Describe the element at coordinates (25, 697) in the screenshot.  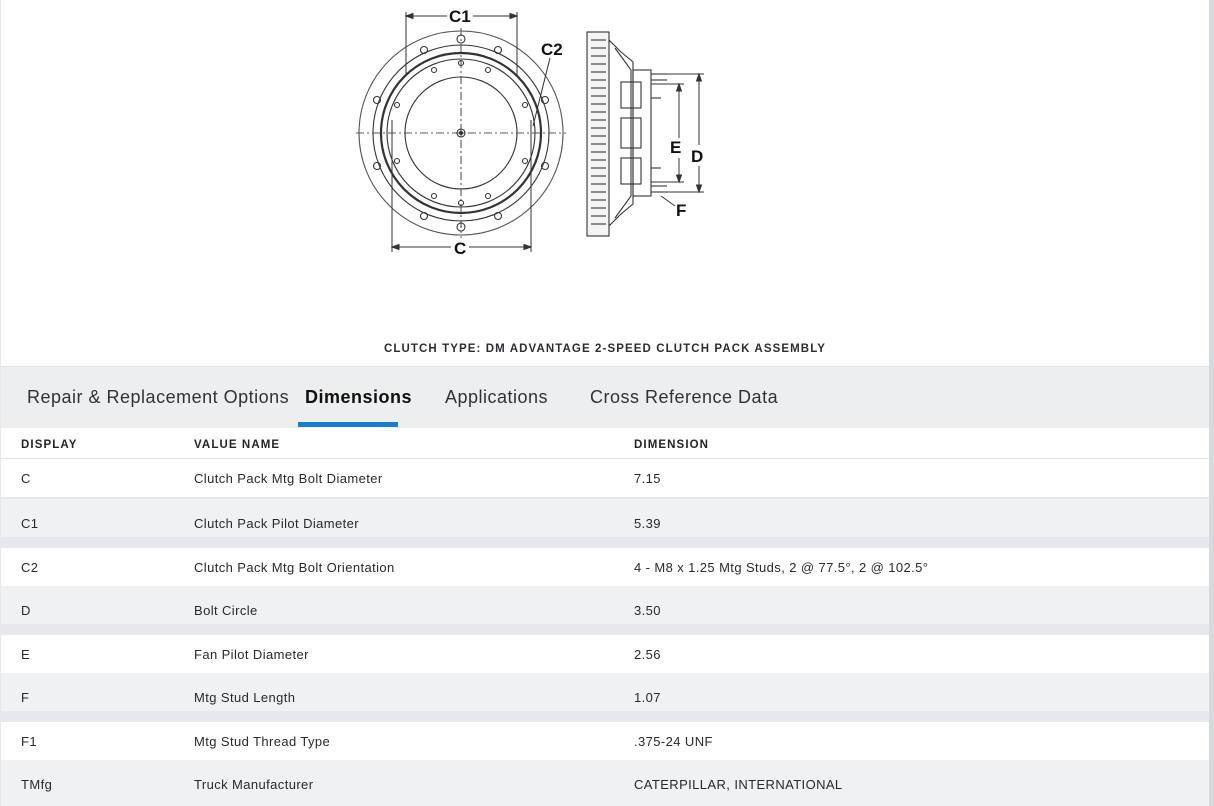
I see `cell-display: F` at that location.